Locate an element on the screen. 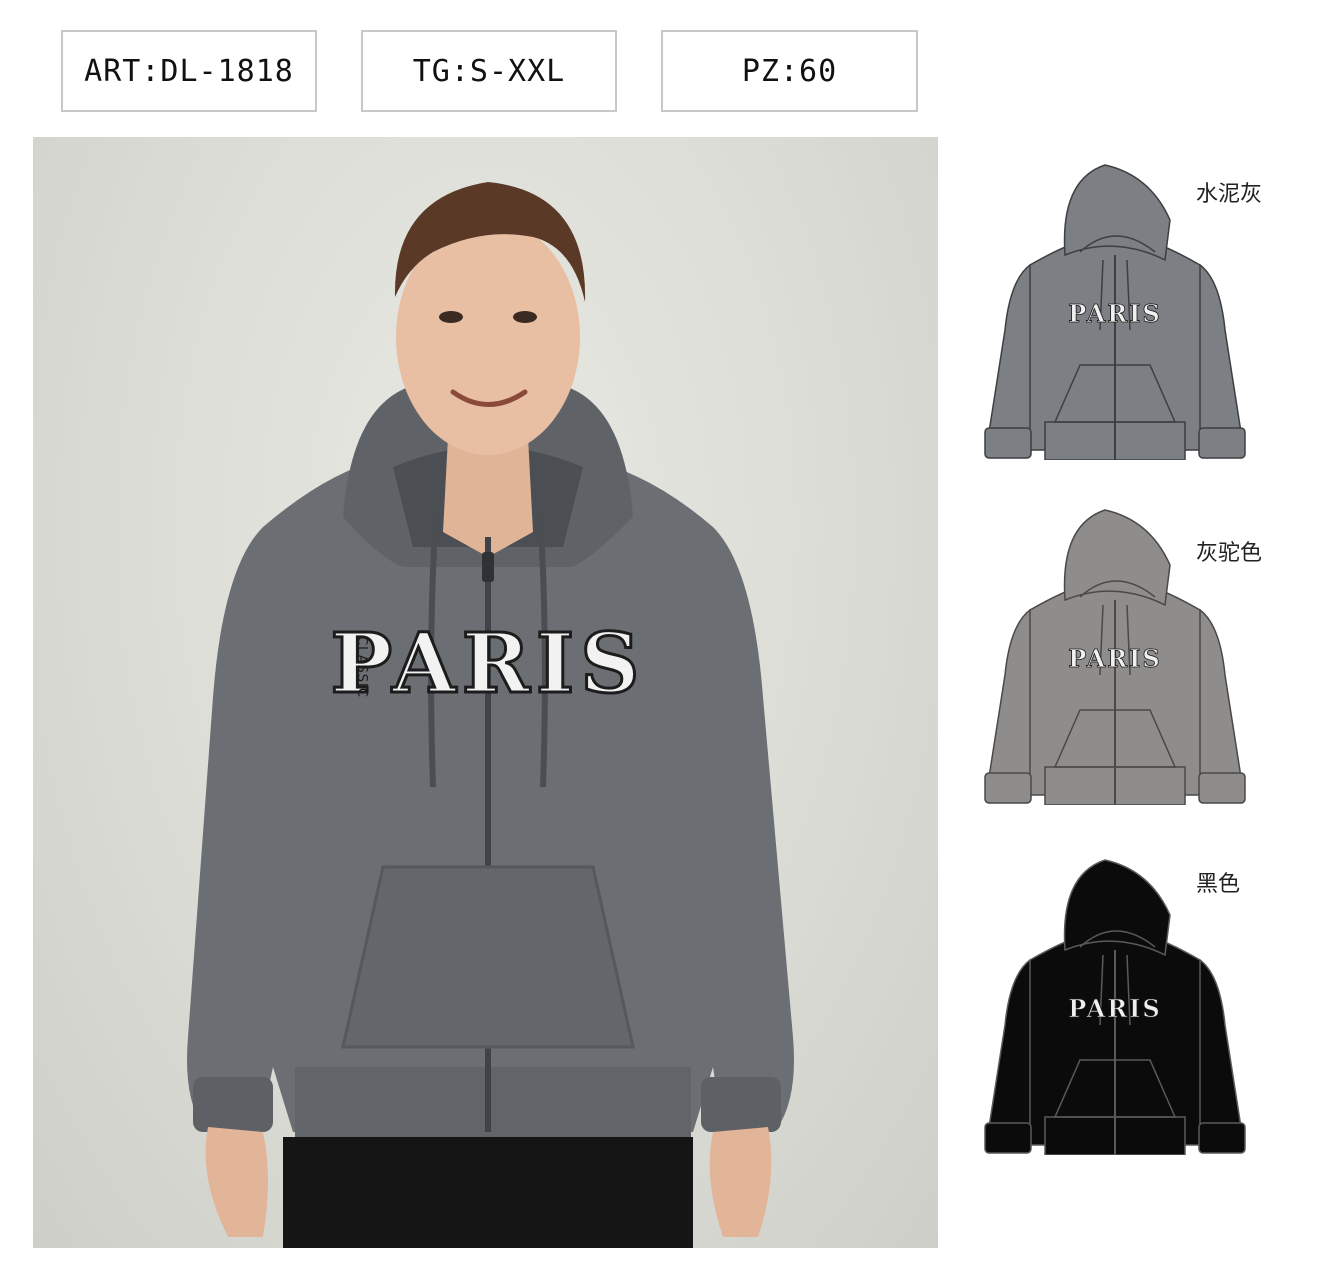 The image size is (1320, 1280). waistband is located at coordinates (493, 1102).